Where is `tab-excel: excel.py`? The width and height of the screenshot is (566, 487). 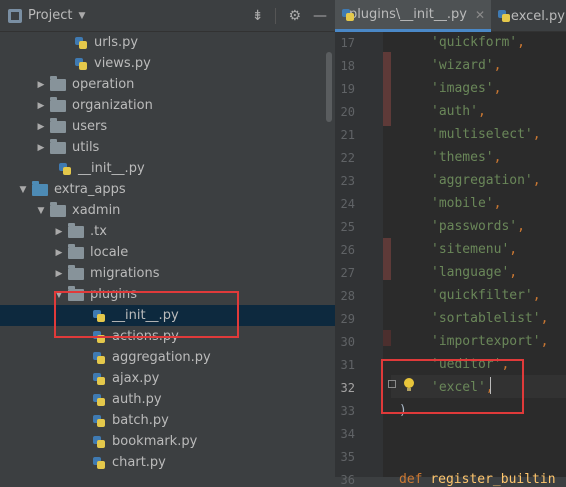
tab-excel: excel.py is located at coordinates (528, 16).